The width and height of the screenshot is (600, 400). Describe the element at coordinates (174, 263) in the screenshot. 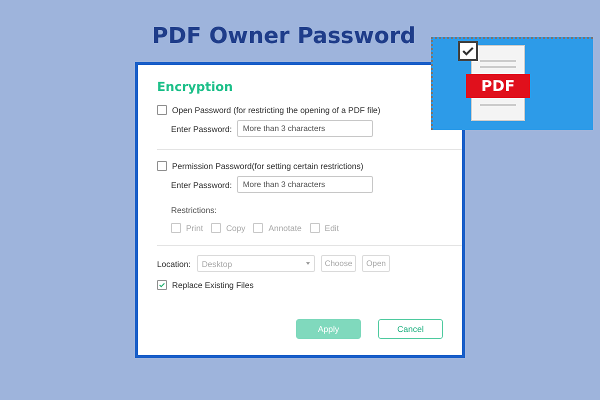

I see `location-label: Location:` at that location.